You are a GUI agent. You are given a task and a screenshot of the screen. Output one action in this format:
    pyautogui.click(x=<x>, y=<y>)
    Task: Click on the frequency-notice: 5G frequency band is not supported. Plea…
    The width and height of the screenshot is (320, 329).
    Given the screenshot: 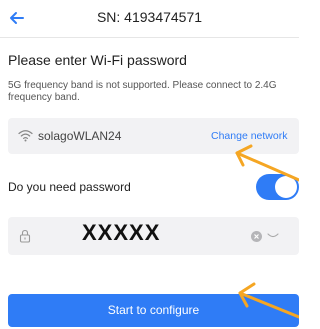 What is the action you would take?
    pyautogui.click(x=142, y=91)
    